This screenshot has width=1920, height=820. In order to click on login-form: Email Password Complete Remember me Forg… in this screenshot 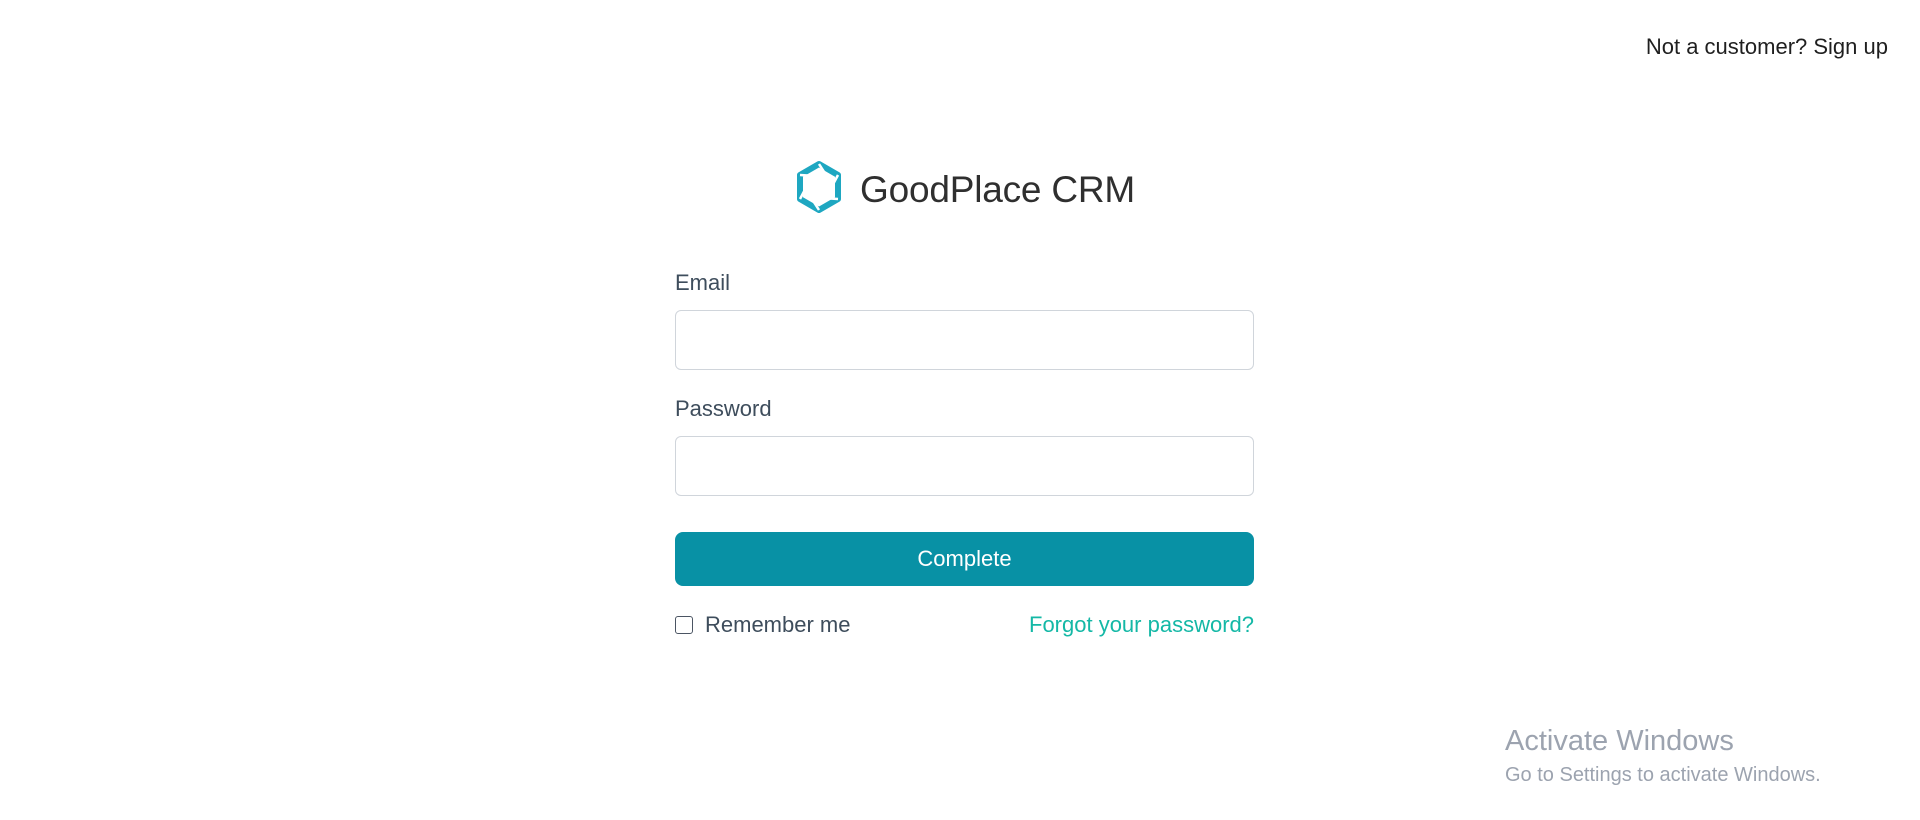, I will do `click(964, 454)`.